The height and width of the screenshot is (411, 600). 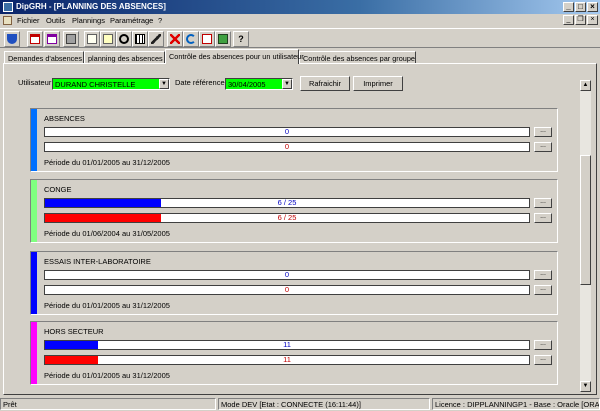 What do you see at coordinates (12, 39) in the screenshot?
I see `shield-icon` at bounding box center [12, 39].